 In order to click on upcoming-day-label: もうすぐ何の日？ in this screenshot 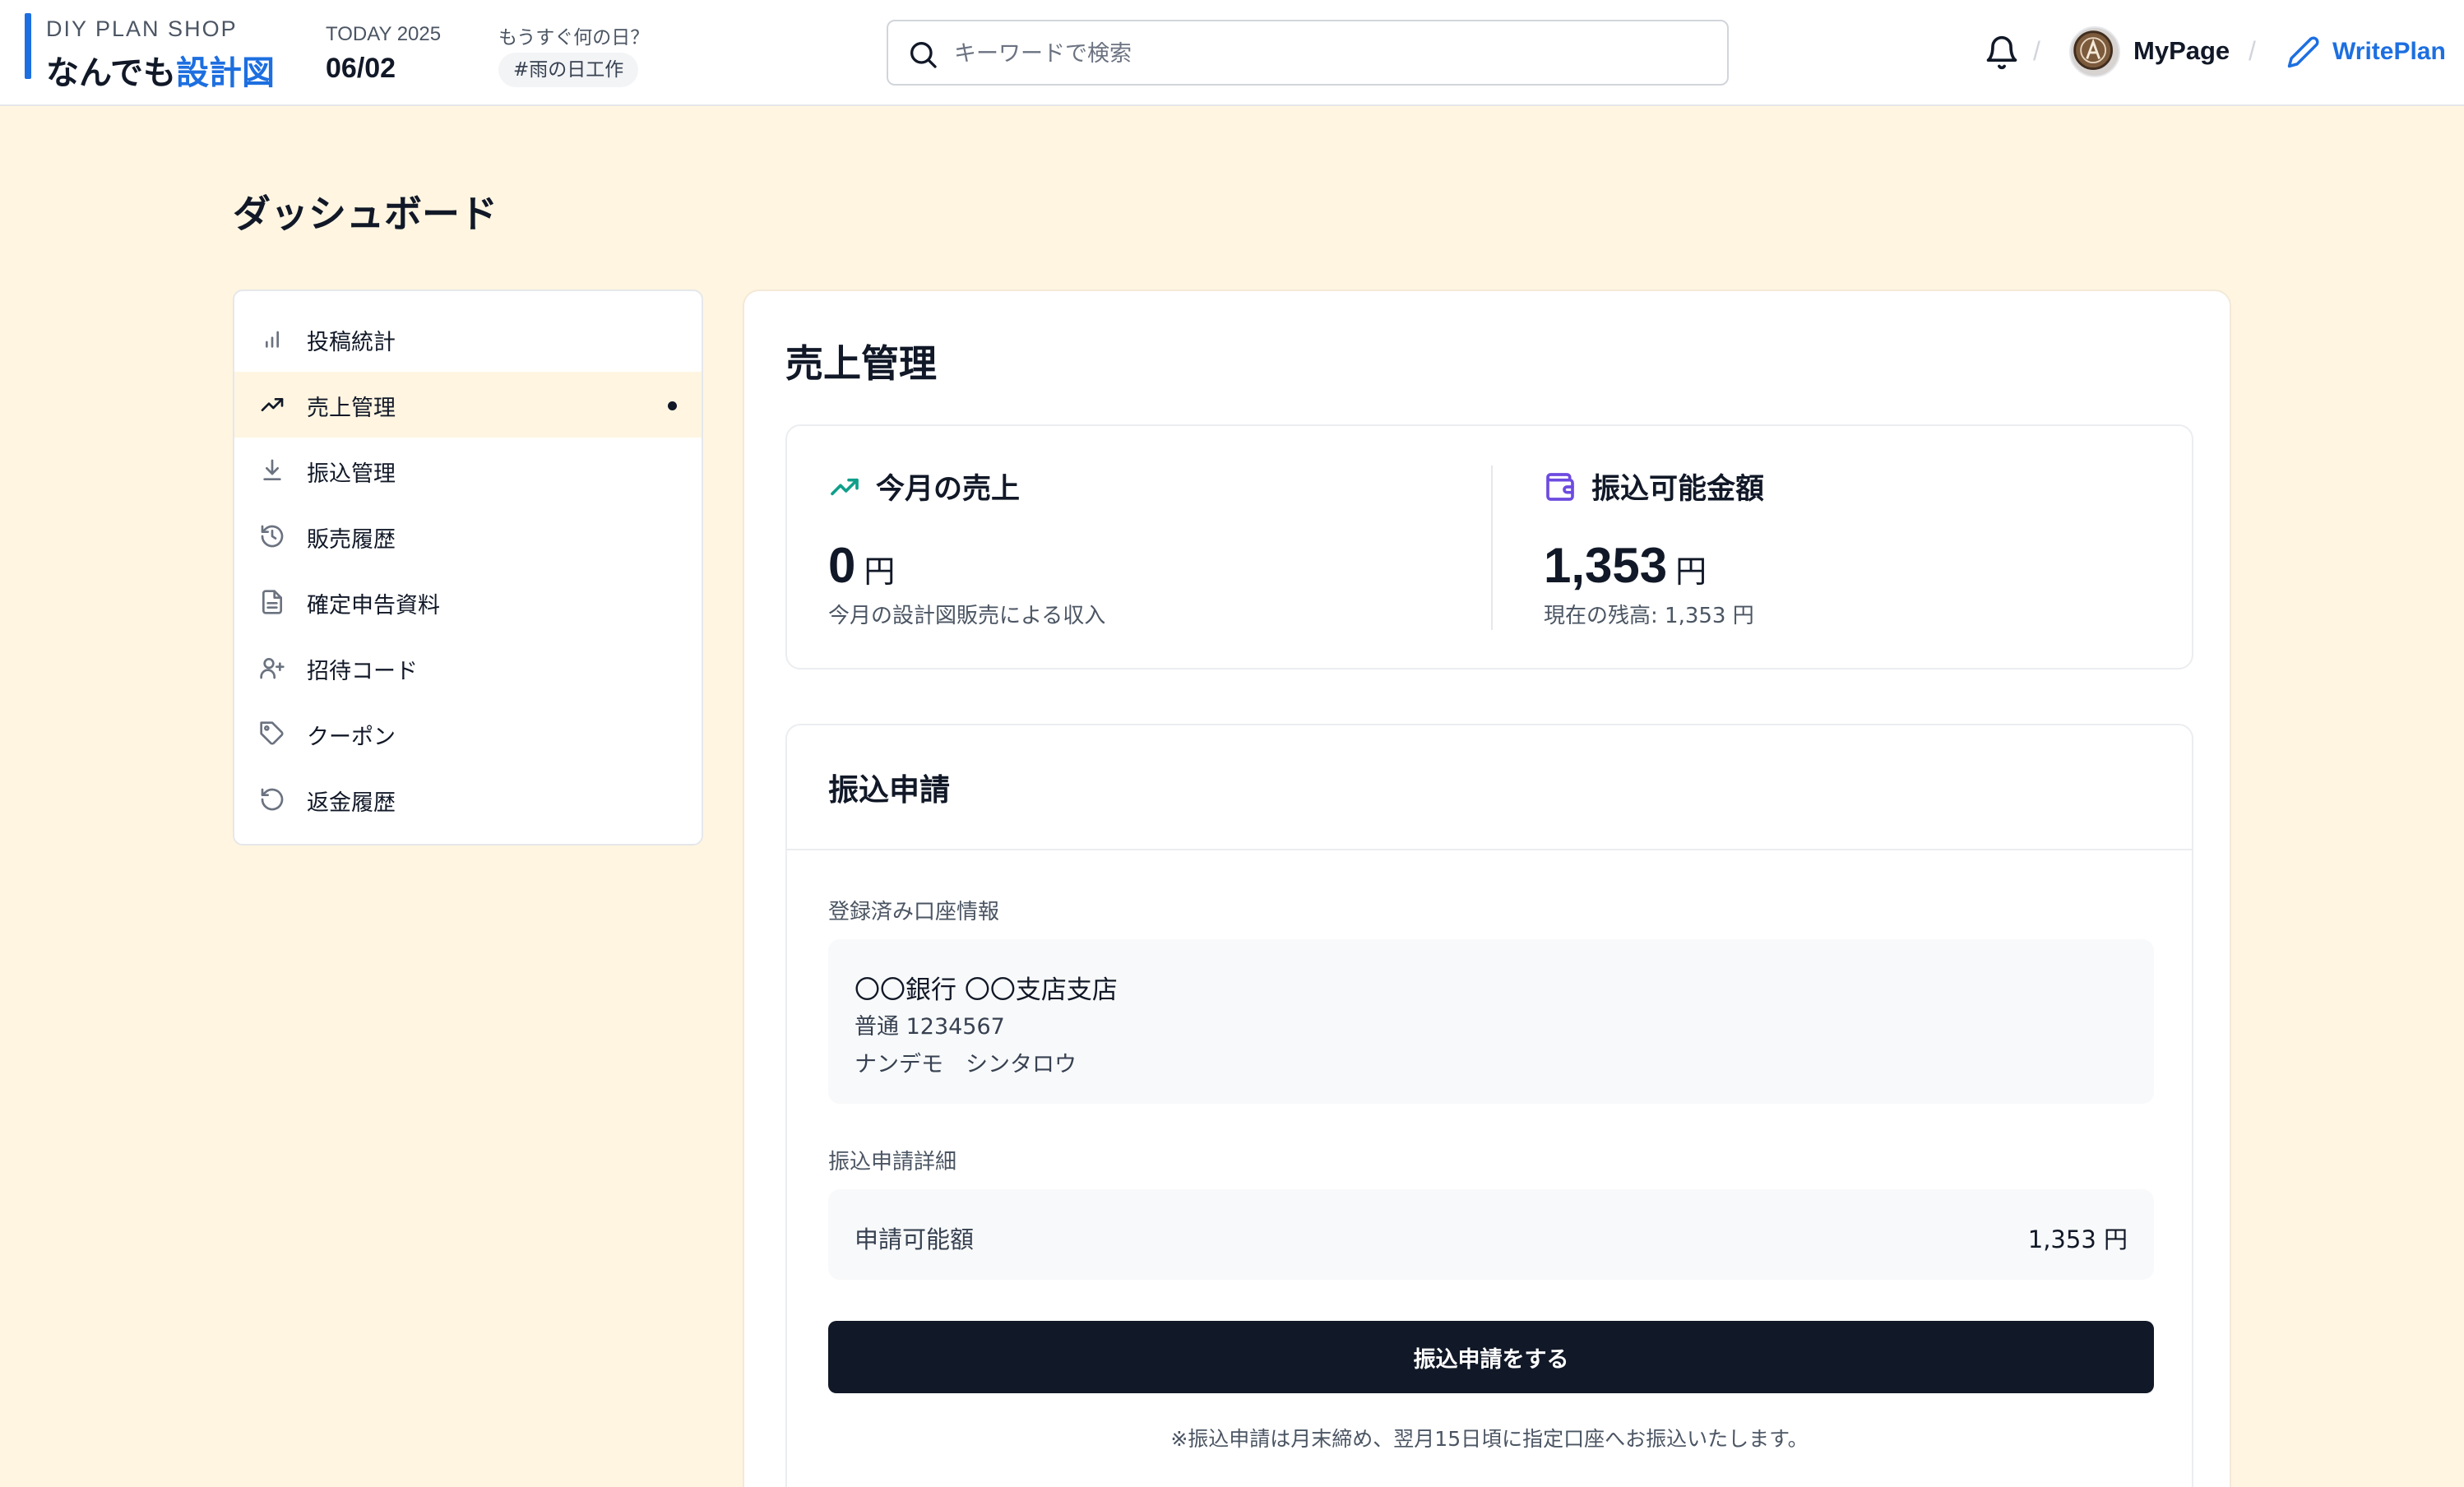, I will do `click(574, 38)`.